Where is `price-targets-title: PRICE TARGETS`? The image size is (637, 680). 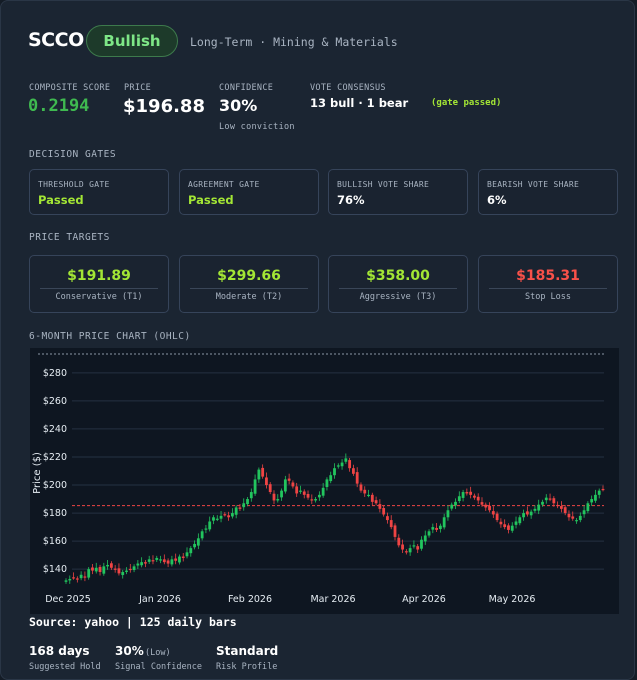
price-targets-title: PRICE TARGETS is located at coordinates (69, 237).